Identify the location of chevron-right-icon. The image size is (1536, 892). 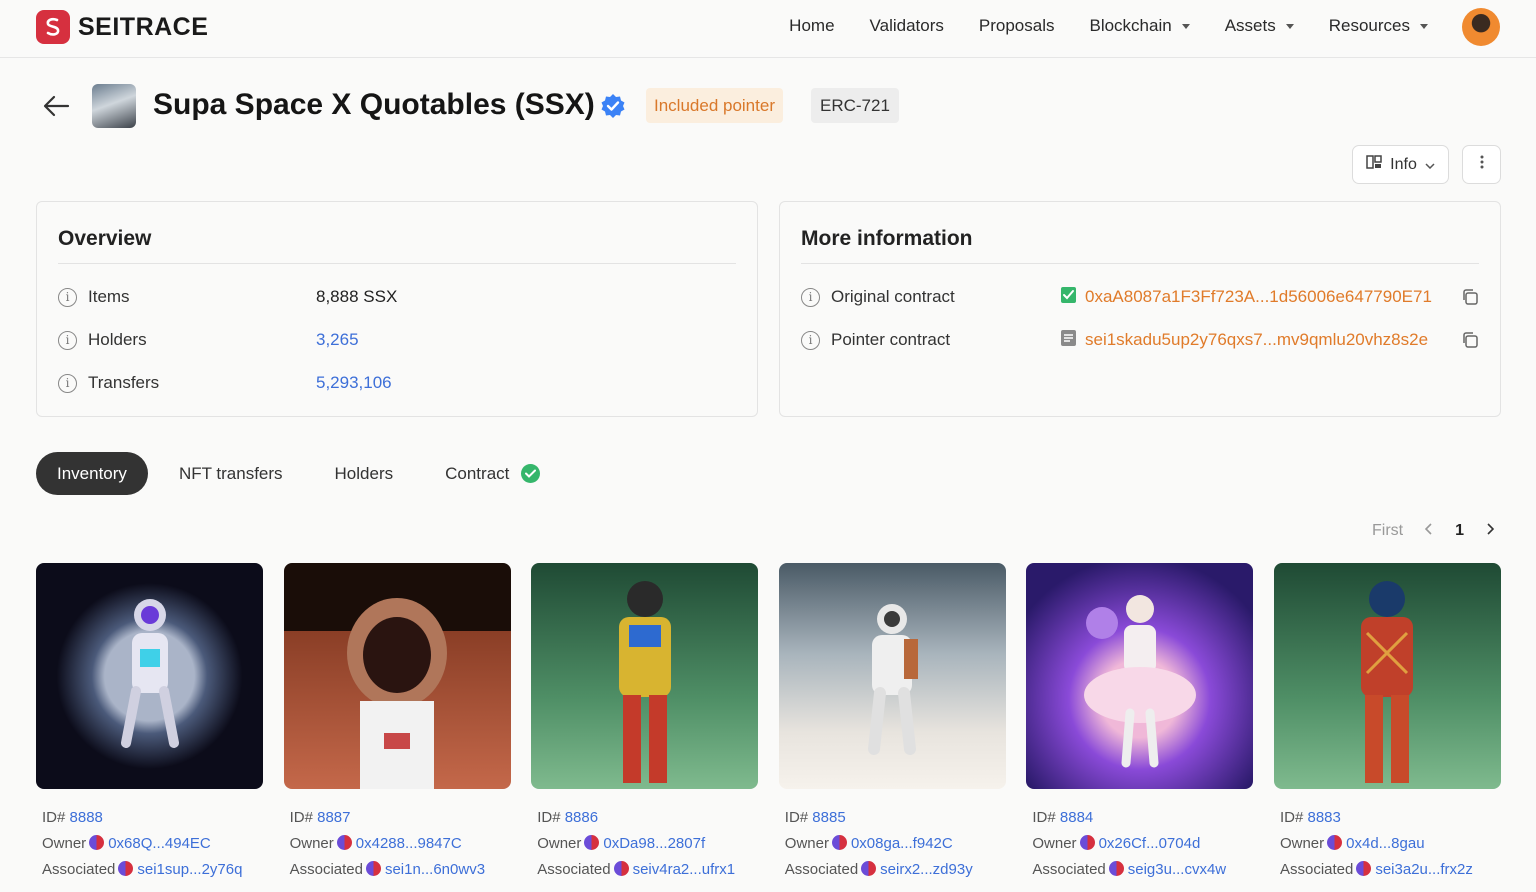
(1490, 531).